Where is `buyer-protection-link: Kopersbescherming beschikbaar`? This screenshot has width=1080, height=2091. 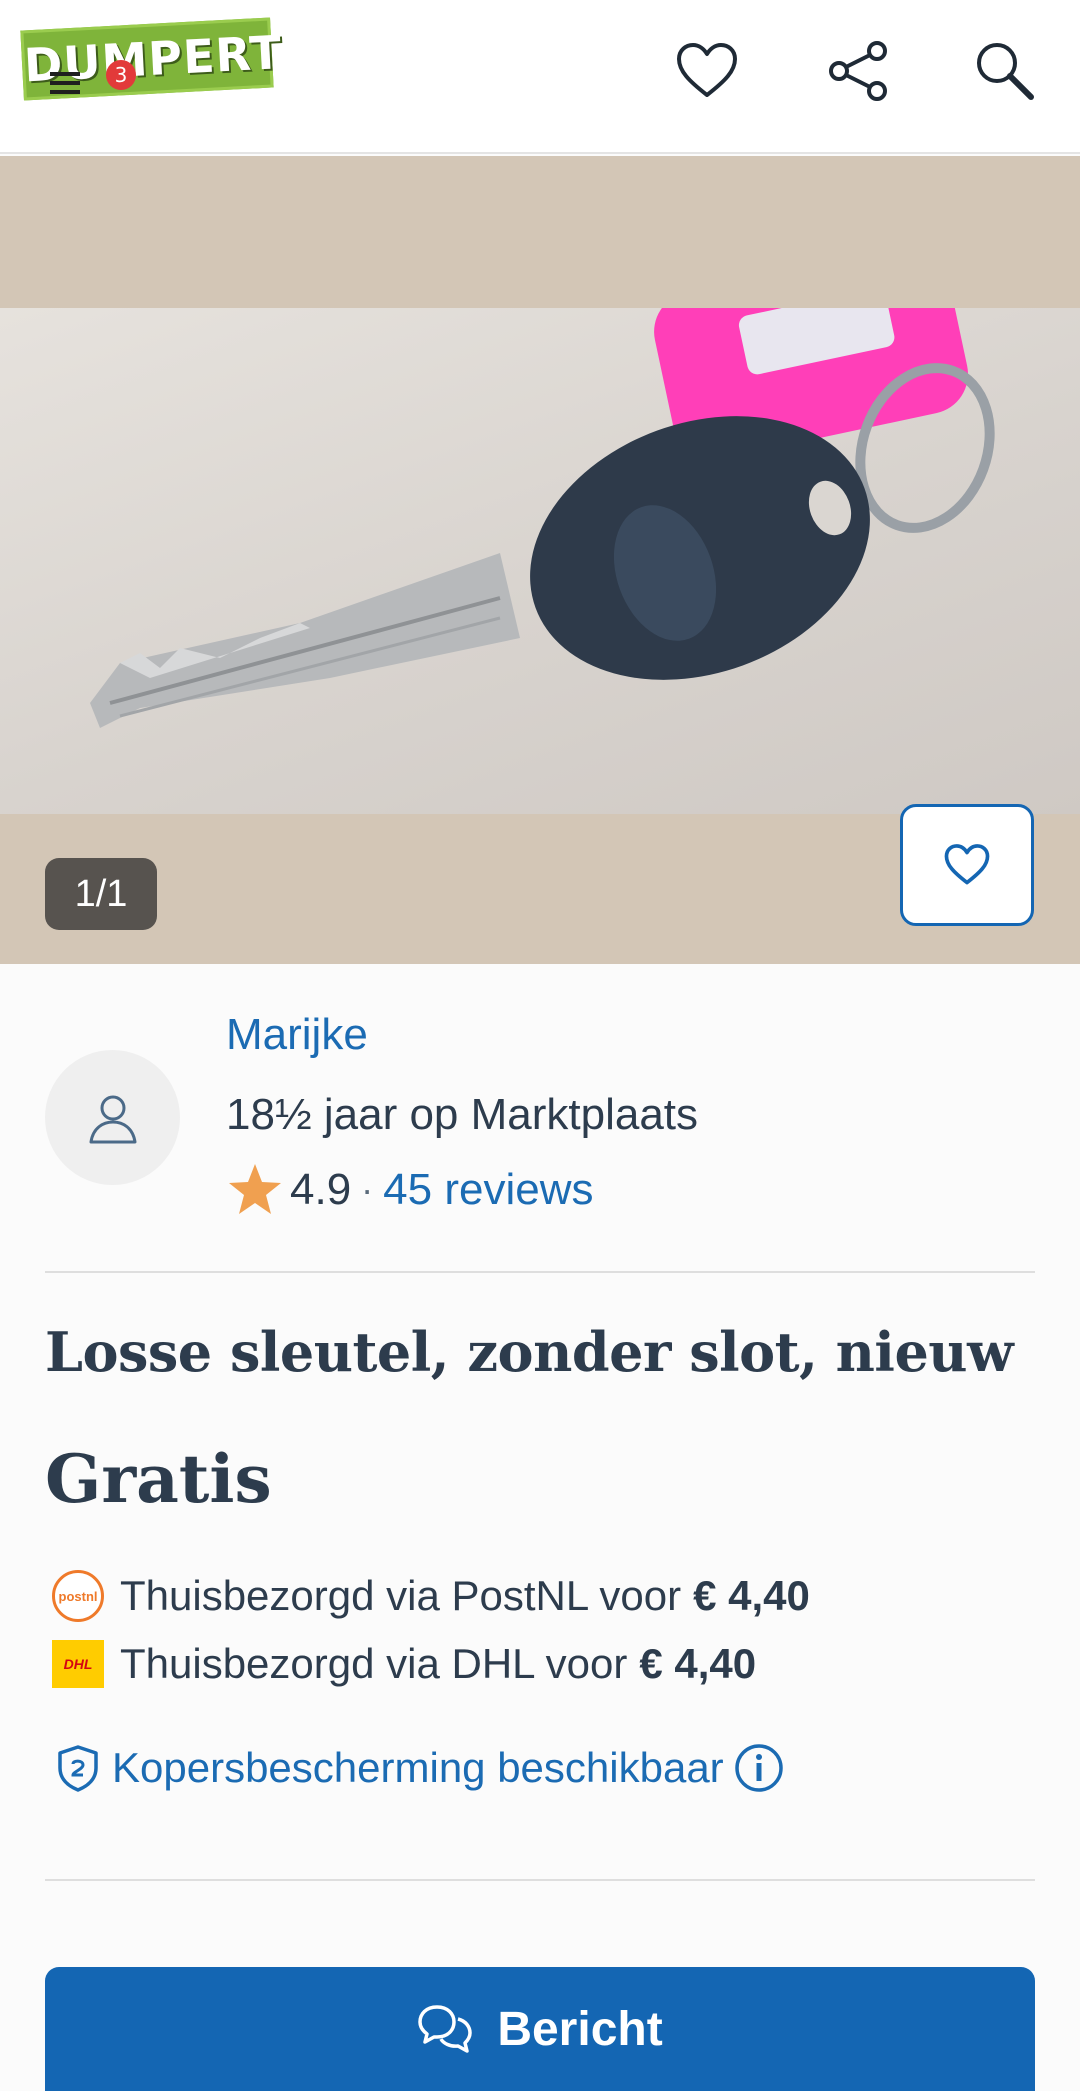
buyer-protection-link: Kopersbescherming beschikbaar is located at coordinates (420, 1768).